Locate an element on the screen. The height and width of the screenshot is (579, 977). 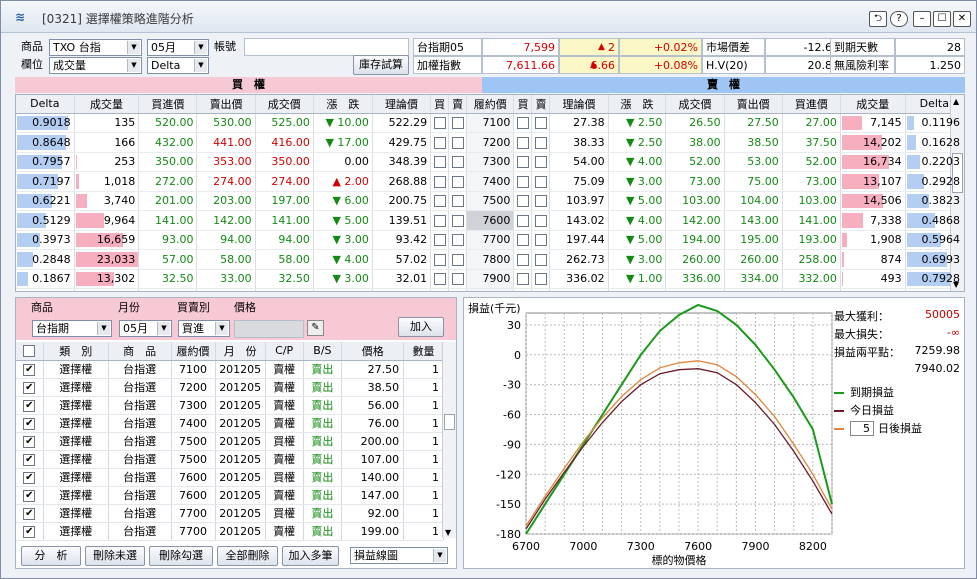
put-volume: 7,145 is located at coordinates (873, 123).